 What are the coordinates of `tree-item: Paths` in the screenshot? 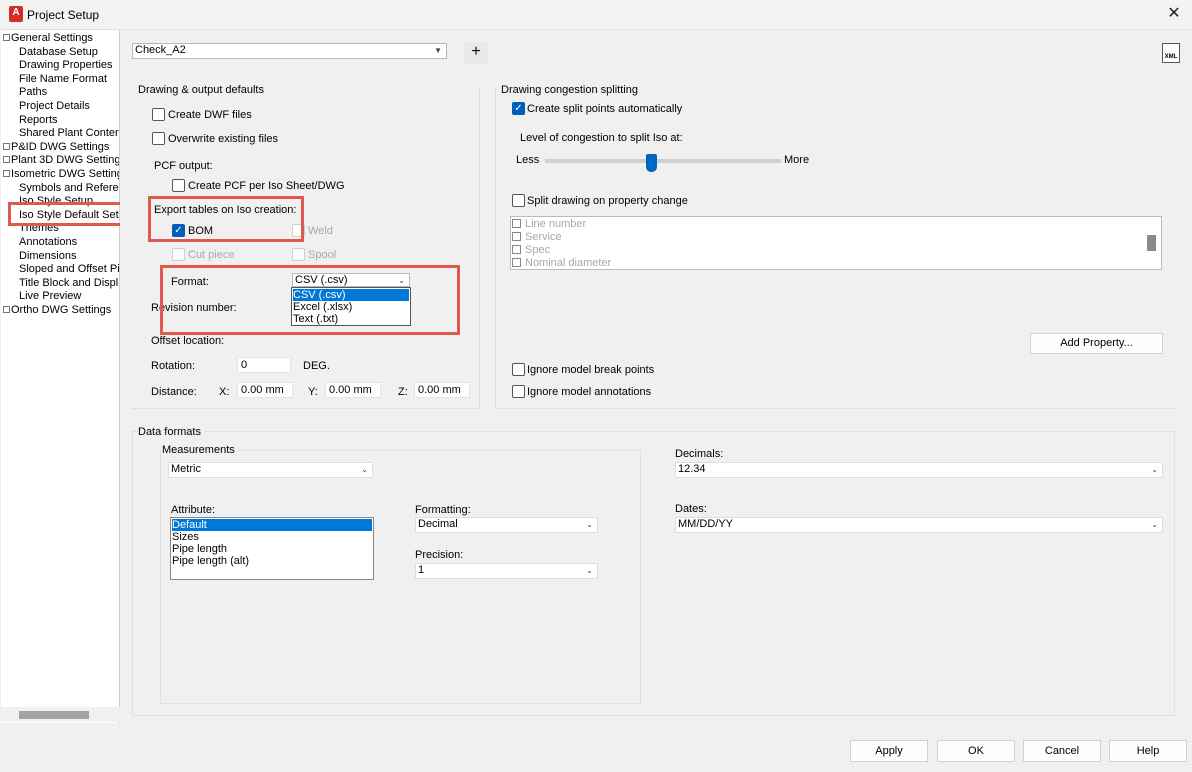 It's located at (33, 92).